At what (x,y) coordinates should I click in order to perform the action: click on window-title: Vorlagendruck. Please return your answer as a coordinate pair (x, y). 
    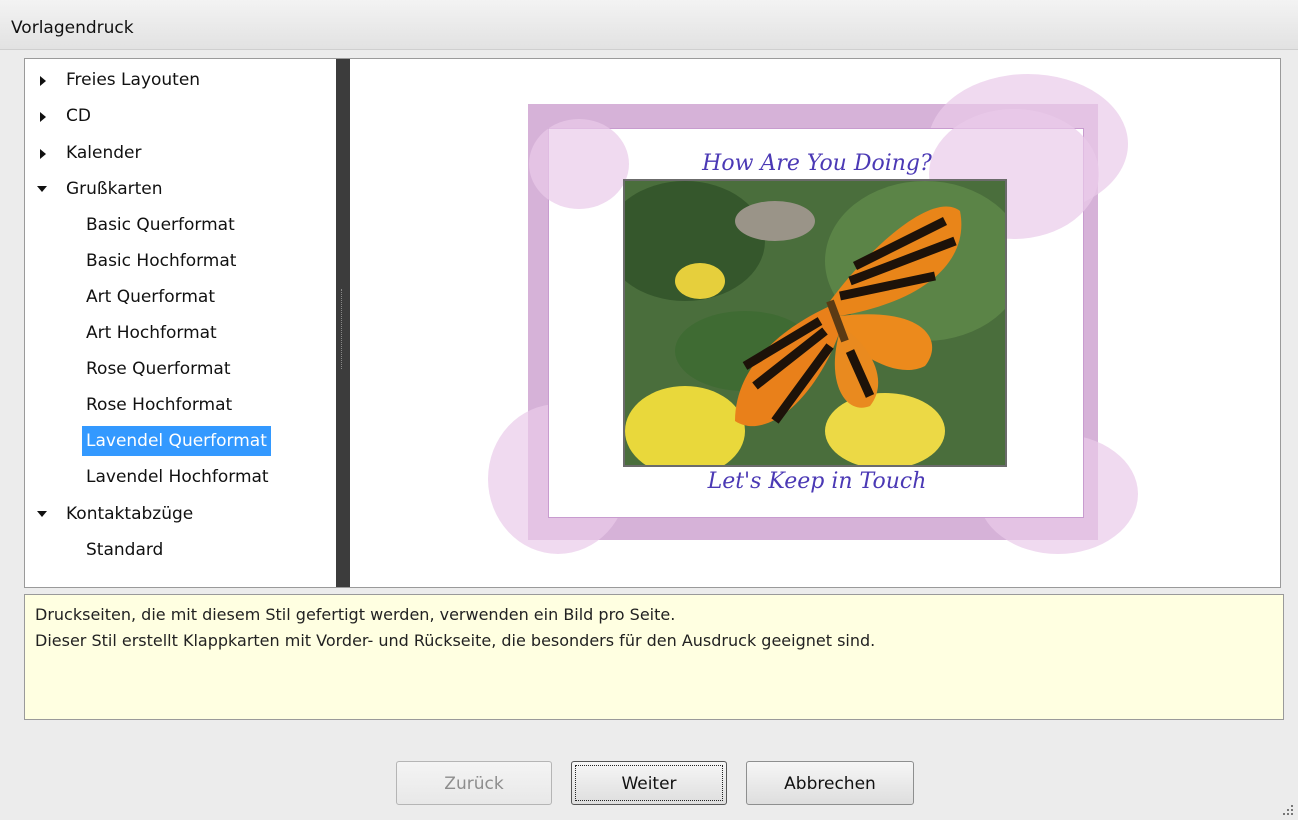
    Looking at the image, I should click on (72, 28).